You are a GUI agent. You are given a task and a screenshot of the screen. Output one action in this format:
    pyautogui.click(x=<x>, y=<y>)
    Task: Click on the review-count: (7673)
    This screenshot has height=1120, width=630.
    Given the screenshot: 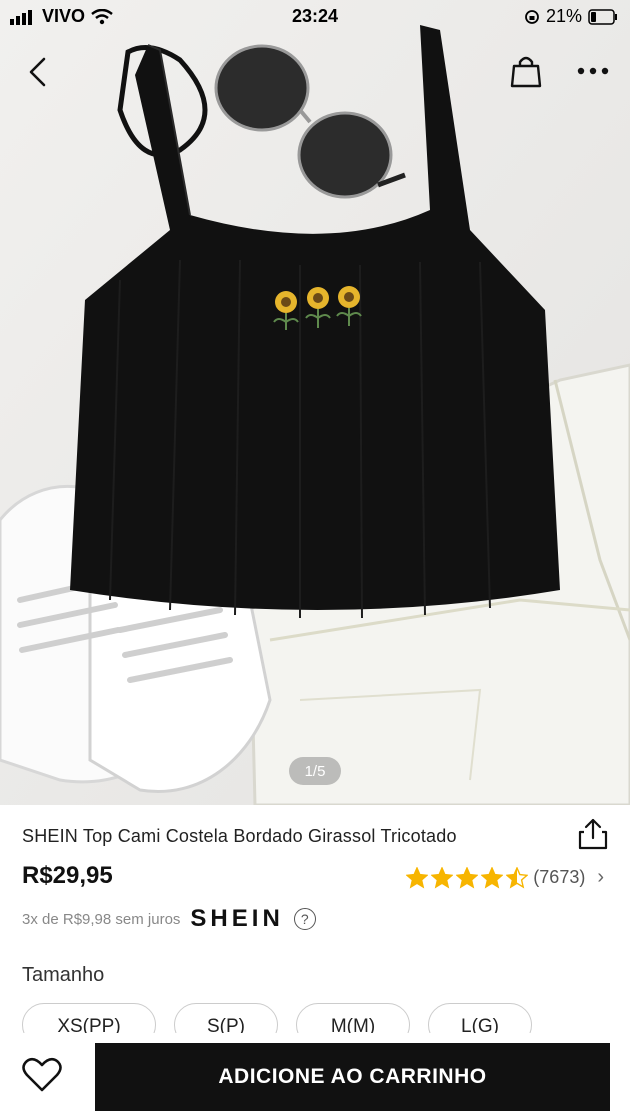 What is the action you would take?
    pyautogui.click(x=559, y=877)
    